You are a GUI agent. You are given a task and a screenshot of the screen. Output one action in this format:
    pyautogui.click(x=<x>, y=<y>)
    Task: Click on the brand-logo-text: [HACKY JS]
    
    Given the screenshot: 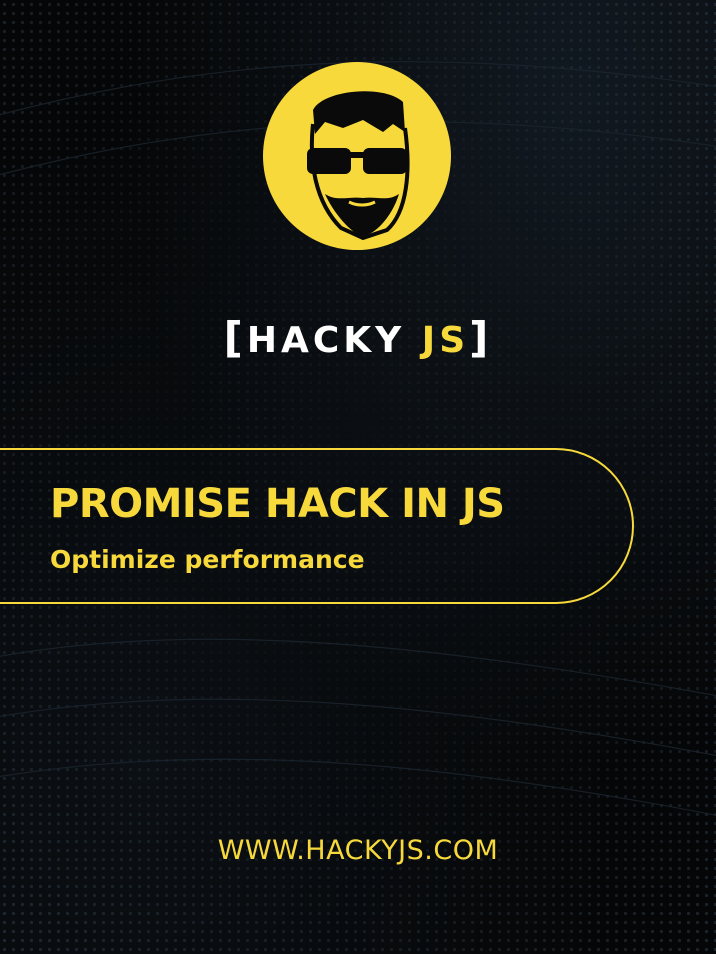 What is the action you would take?
    pyautogui.click(x=358, y=339)
    